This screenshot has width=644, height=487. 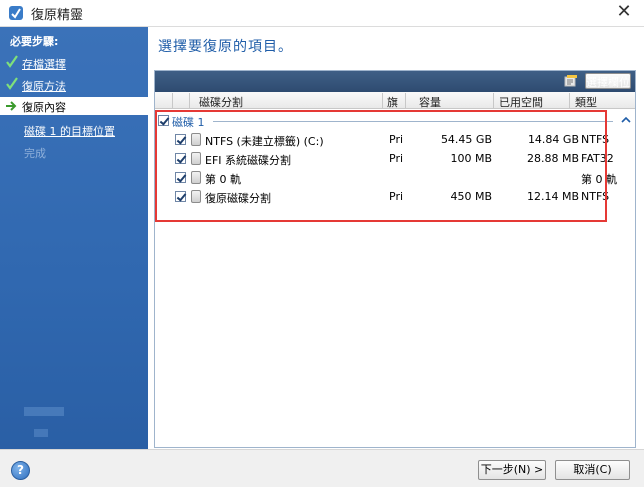 I want to click on table-row: 復原磁碟分割 Pri 450 MB 12.14 MB NTFS, so click(x=395, y=197).